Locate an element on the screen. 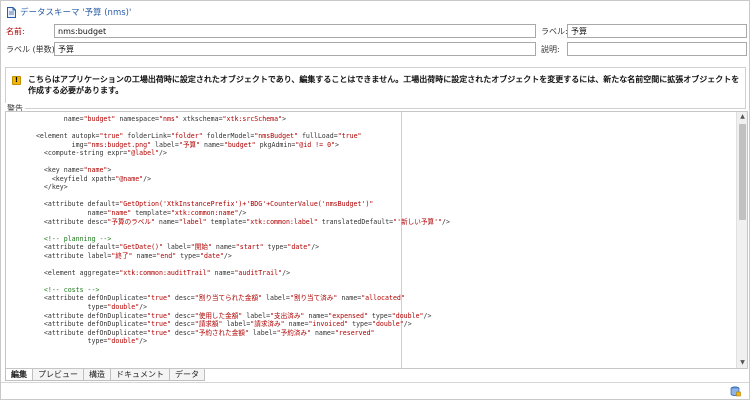 The width and height of the screenshot is (750, 400). database-icon is located at coordinates (735, 391).